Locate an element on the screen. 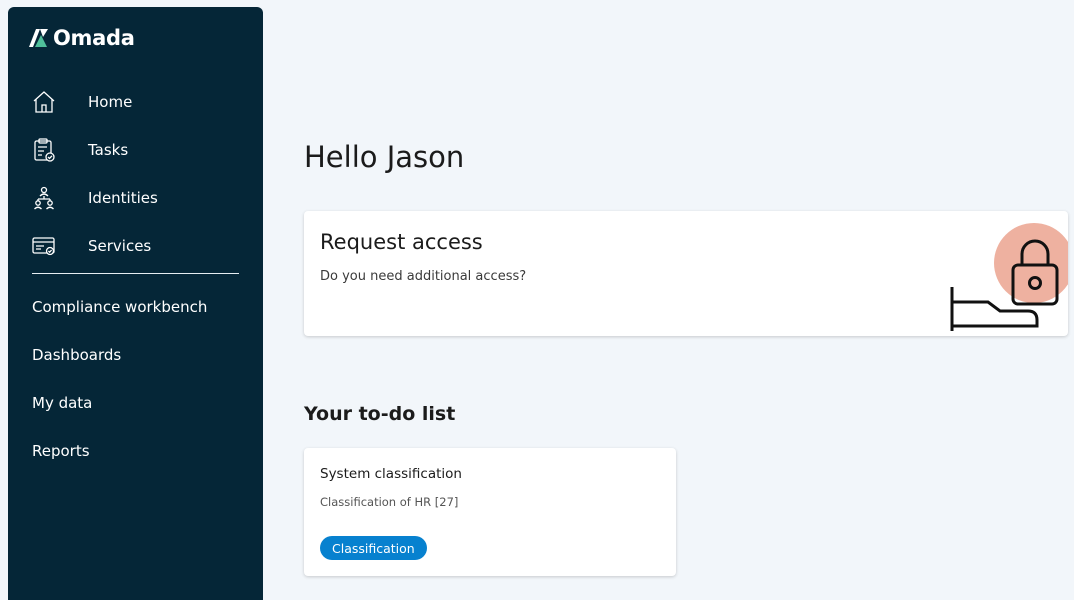  sidebar-item-label: Services is located at coordinates (120, 246).